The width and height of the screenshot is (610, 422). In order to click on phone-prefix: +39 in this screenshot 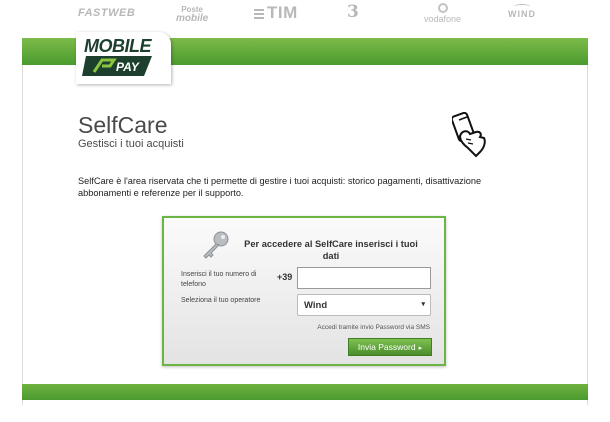, I will do `click(285, 277)`.